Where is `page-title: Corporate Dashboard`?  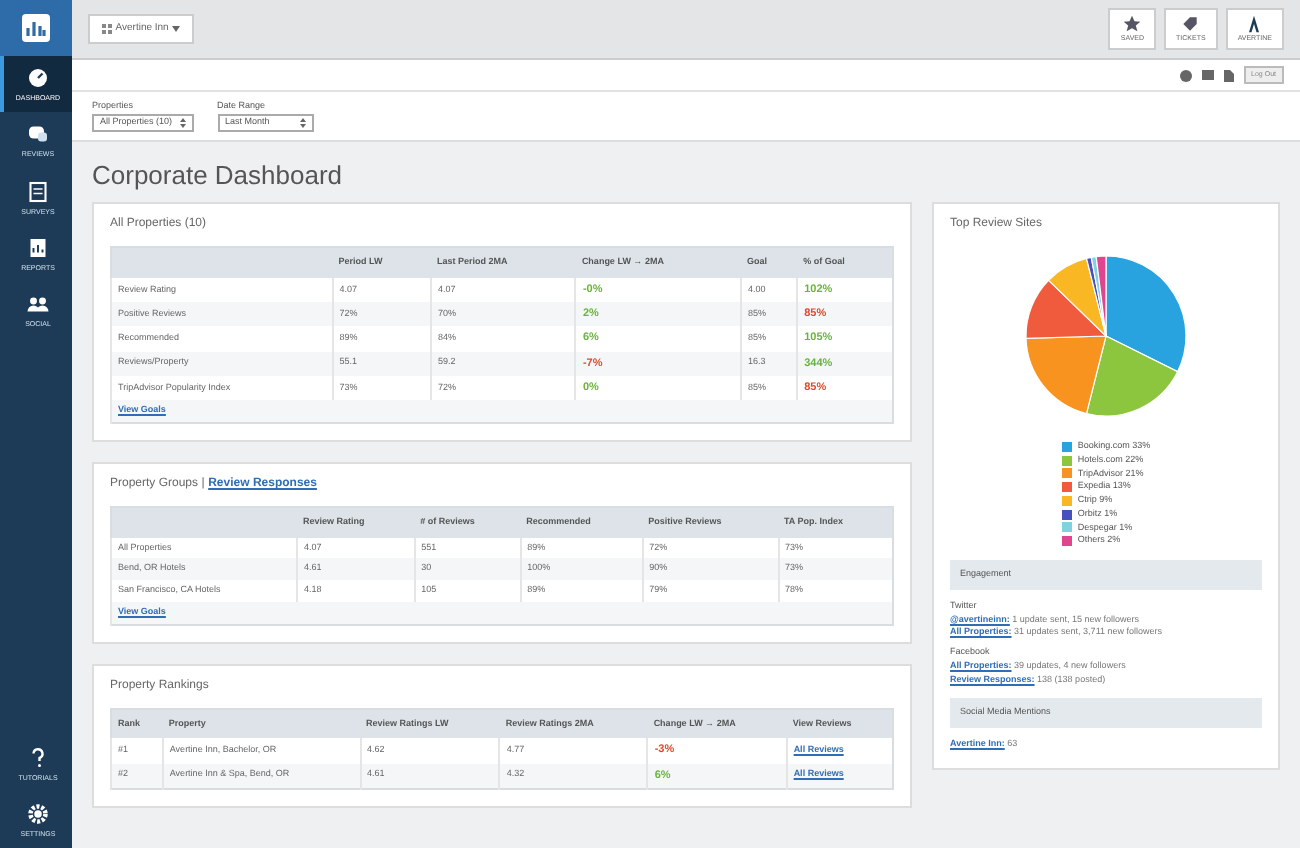
page-title: Corporate Dashboard is located at coordinates (218, 175).